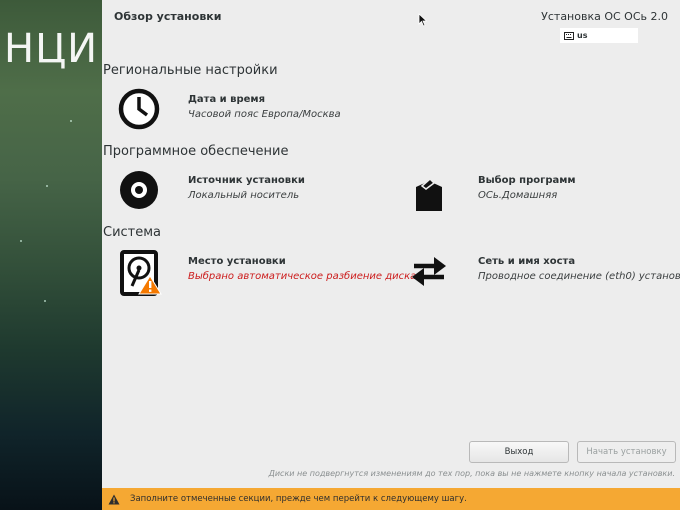  What do you see at coordinates (168, 16) in the screenshot?
I see `page-title: Обзор установки` at bounding box center [168, 16].